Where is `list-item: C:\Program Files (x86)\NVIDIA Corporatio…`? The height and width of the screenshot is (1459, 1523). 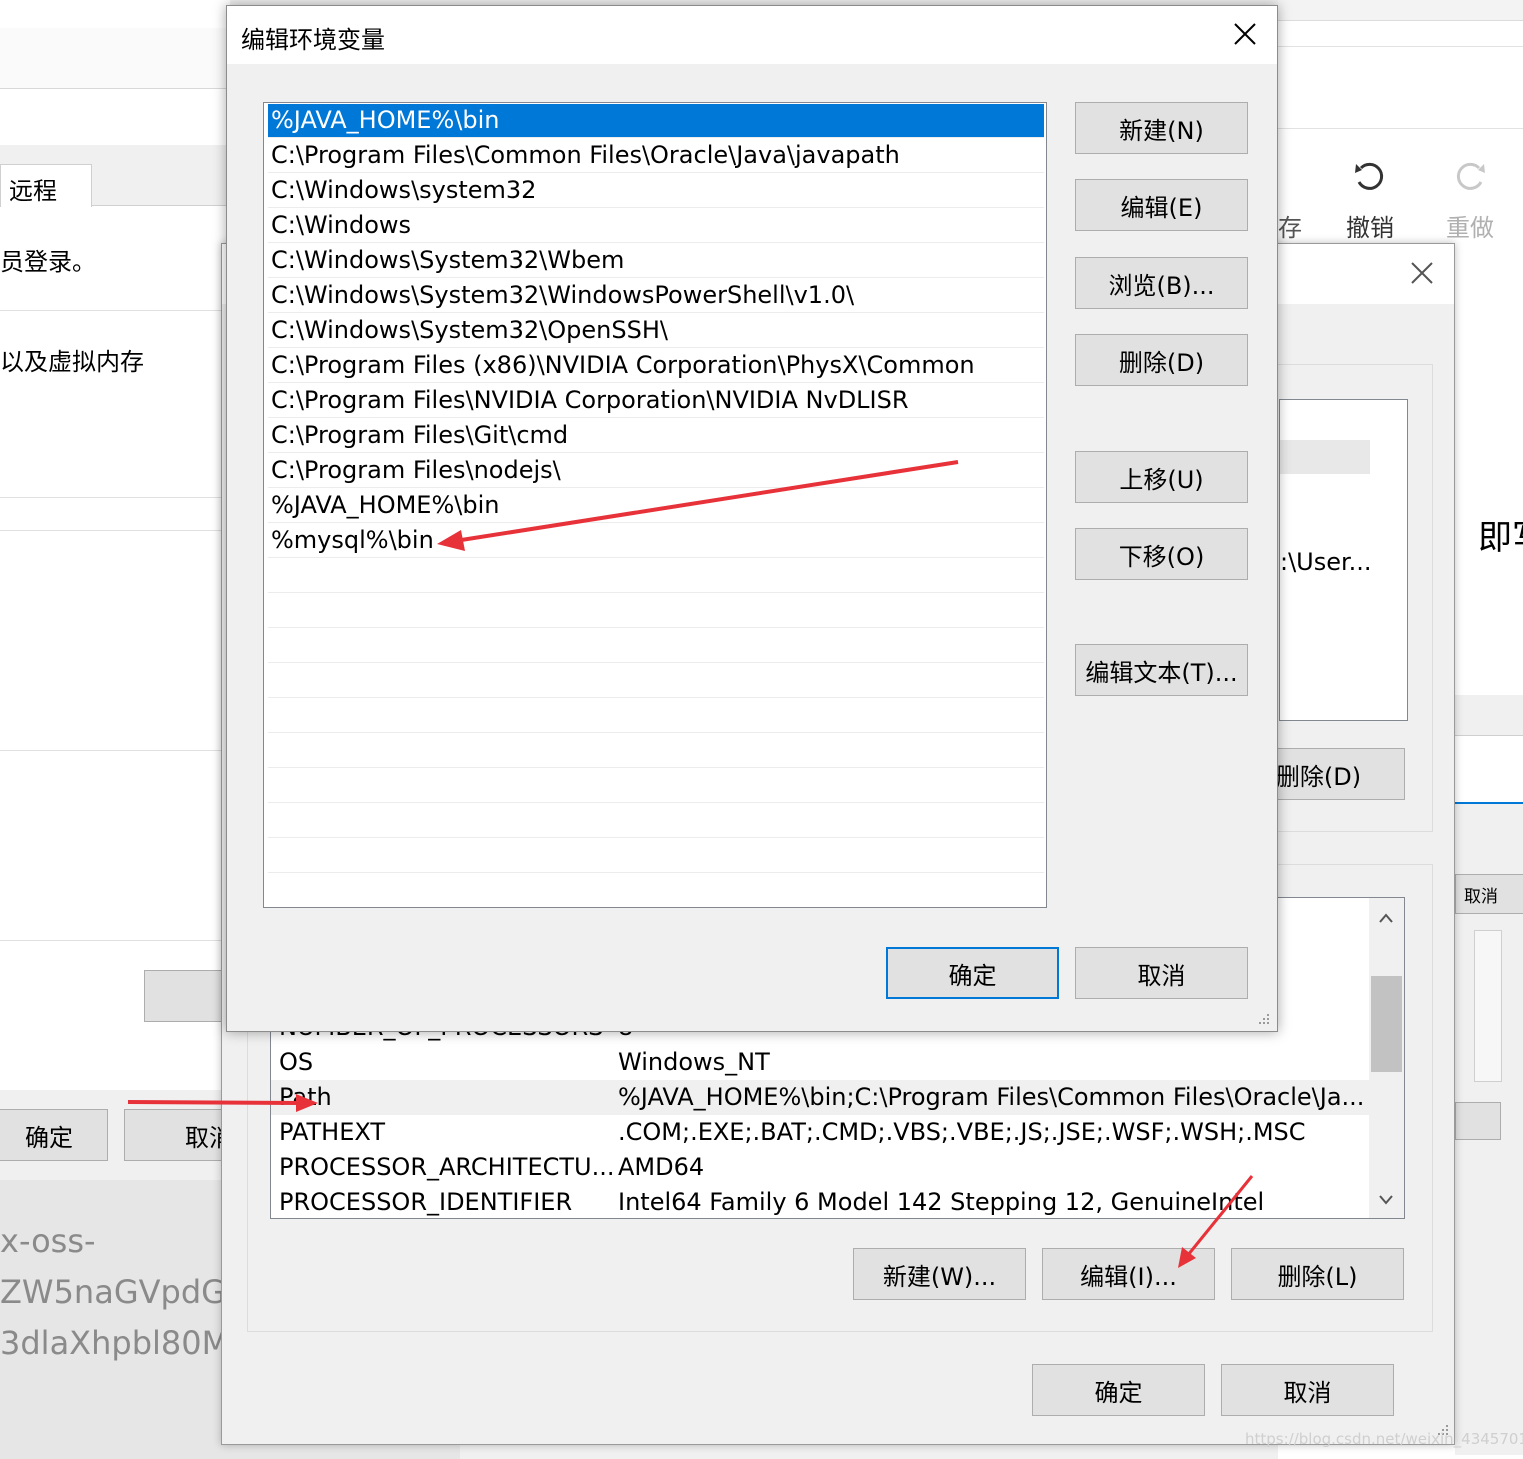 list-item: C:\Program Files (x86)\NVIDIA Corporatio… is located at coordinates (656, 366).